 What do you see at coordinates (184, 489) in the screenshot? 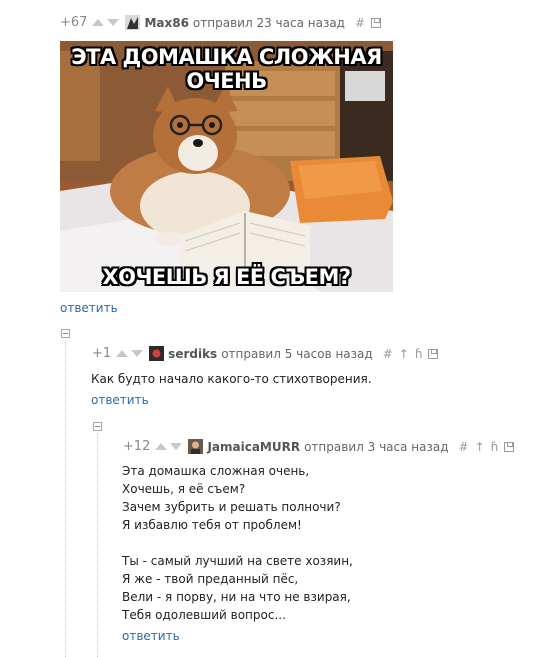
I see `poem-line: Хочешь, я её съем?` at bounding box center [184, 489].